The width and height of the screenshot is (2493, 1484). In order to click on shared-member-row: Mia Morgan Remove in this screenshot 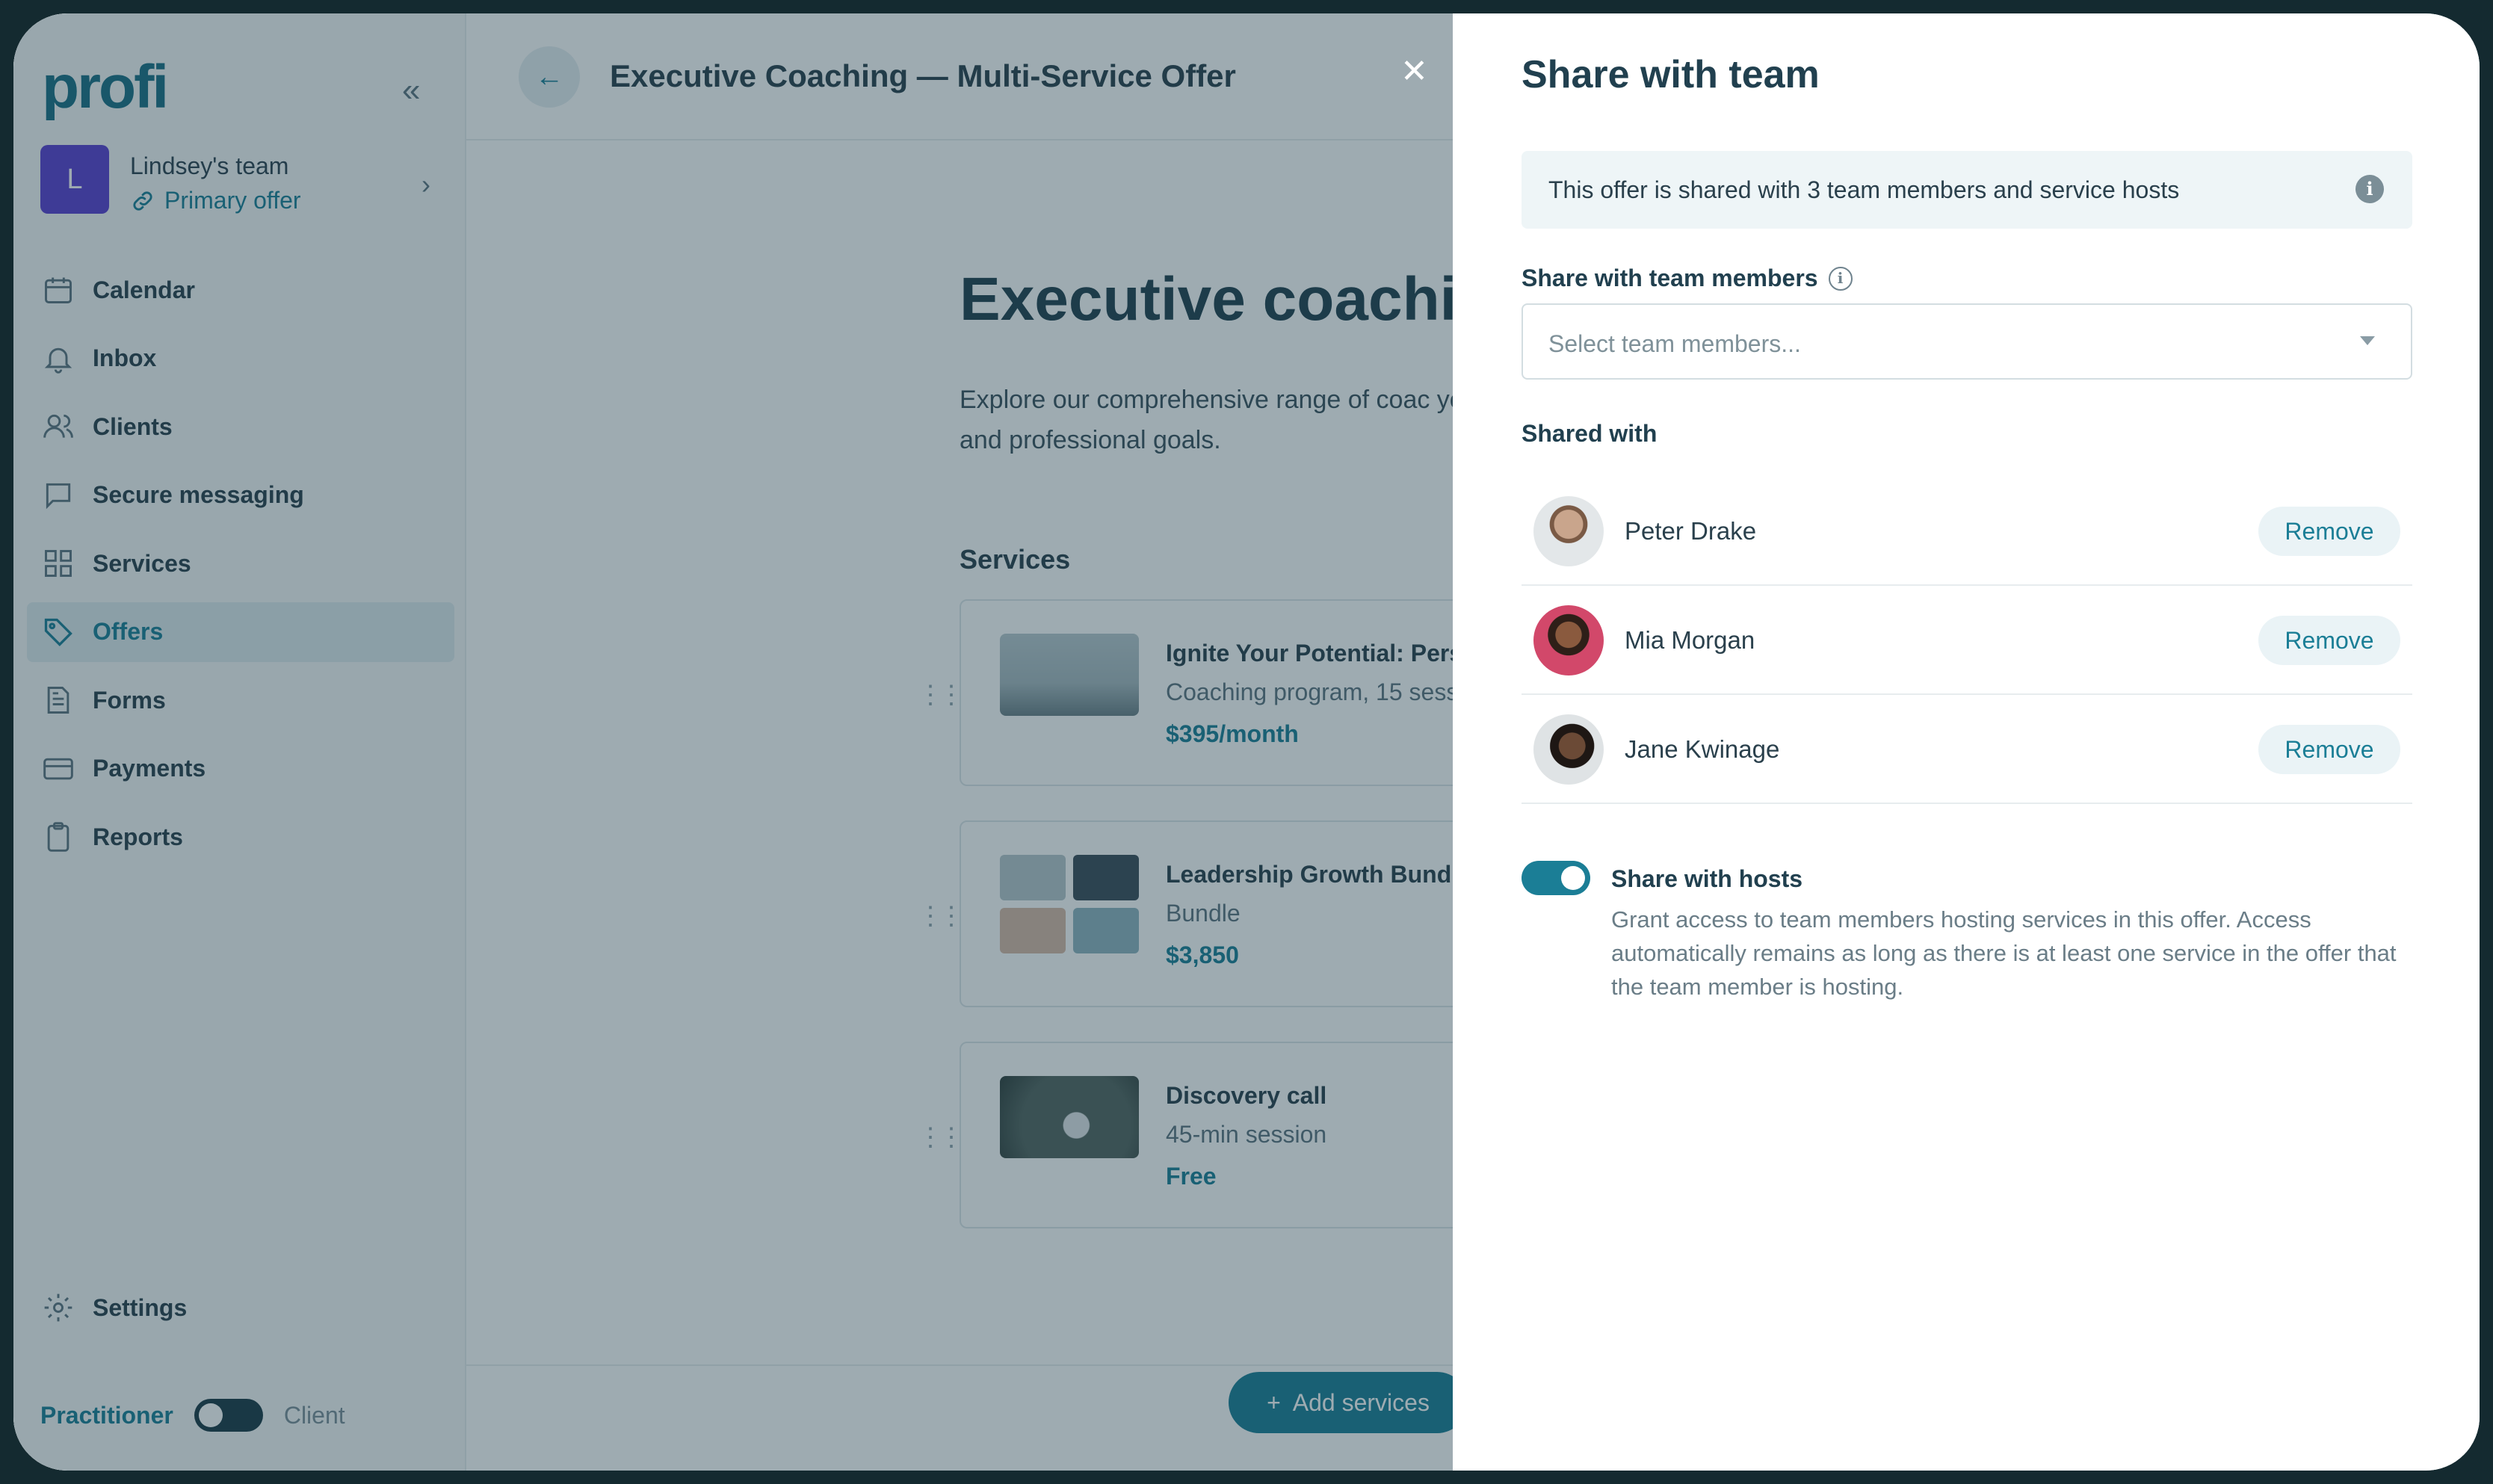, I will do `click(1967, 640)`.